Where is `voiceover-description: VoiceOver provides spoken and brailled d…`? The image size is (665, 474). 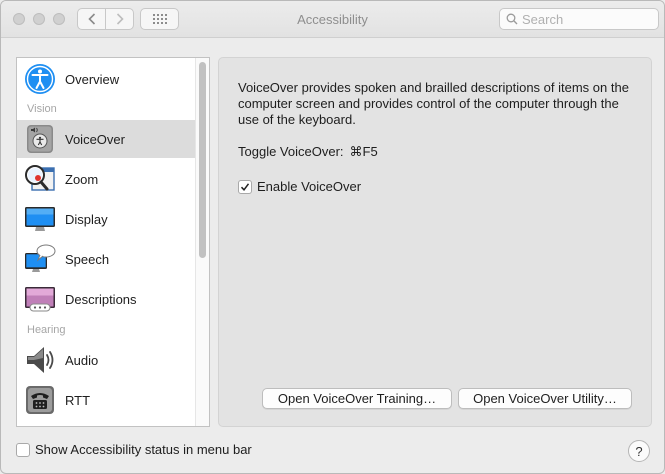
voiceover-description: VoiceOver provides spoken and brailled d… is located at coordinates (433, 103).